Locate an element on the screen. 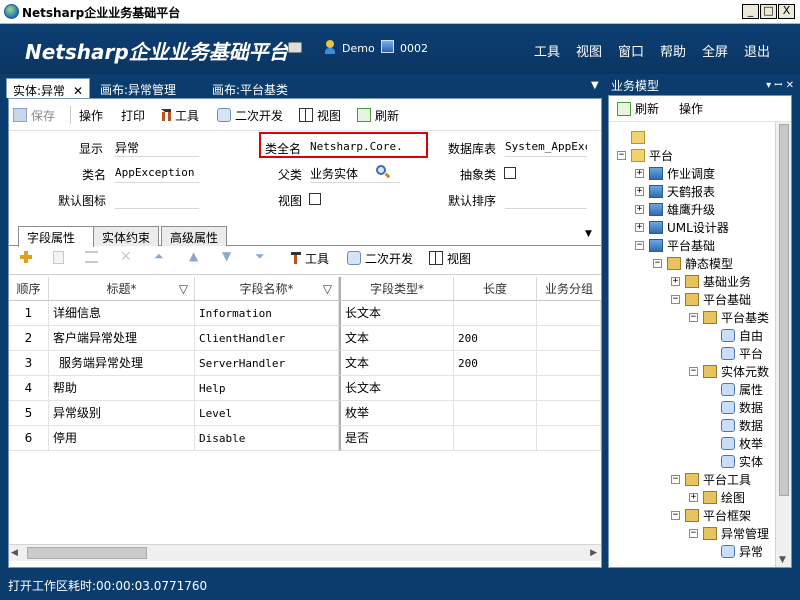 This screenshot has width=800, height=600. tree-refresh-button: 刷新 is located at coordinates (638, 108).